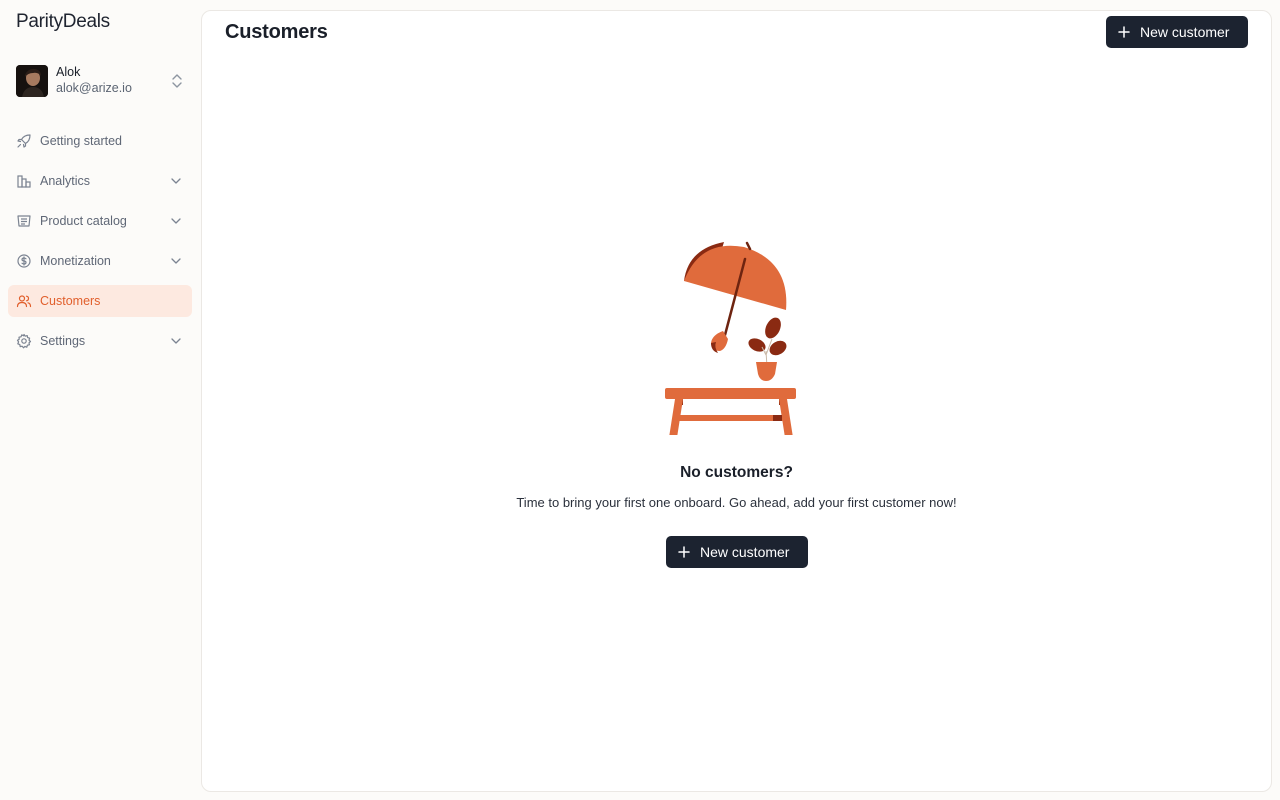 The width and height of the screenshot is (1280, 800). I want to click on new-customer-button: New customer, so click(1177, 32).